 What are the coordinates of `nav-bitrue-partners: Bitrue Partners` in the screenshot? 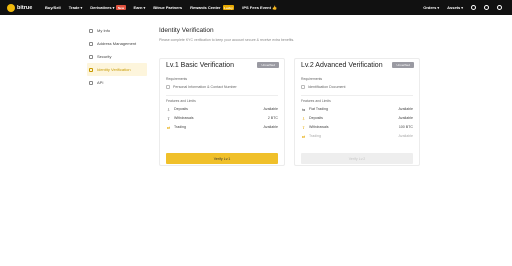 It's located at (167, 7).